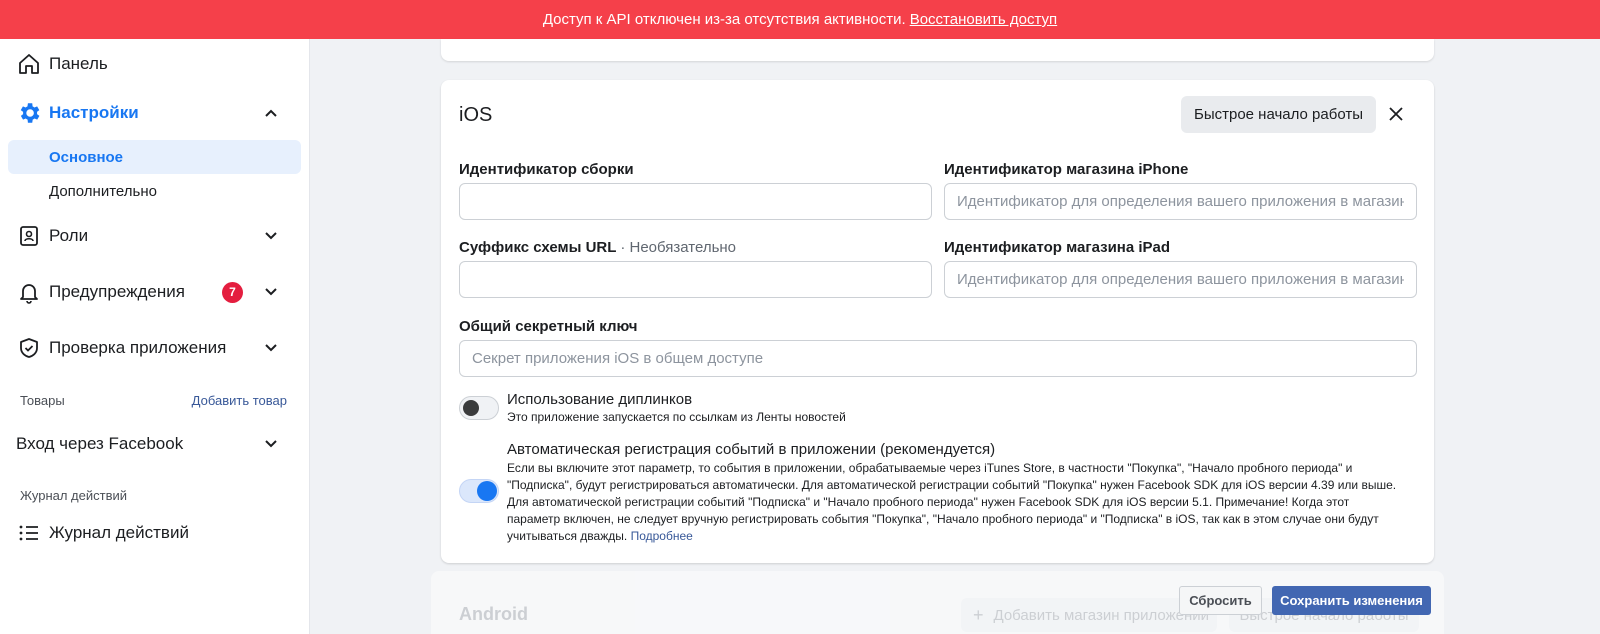 The image size is (1600, 634). What do you see at coordinates (548, 326) in the screenshot?
I see `shared-secret-label: Общий секретный ключ` at bounding box center [548, 326].